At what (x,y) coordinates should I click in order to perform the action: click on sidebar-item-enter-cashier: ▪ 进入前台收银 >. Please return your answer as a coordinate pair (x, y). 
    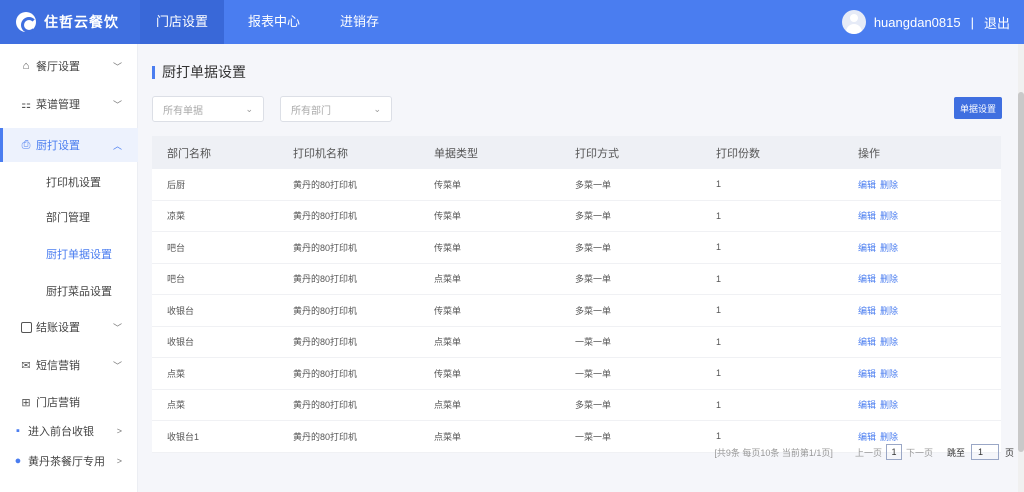
    Looking at the image, I should click on (69, 431).